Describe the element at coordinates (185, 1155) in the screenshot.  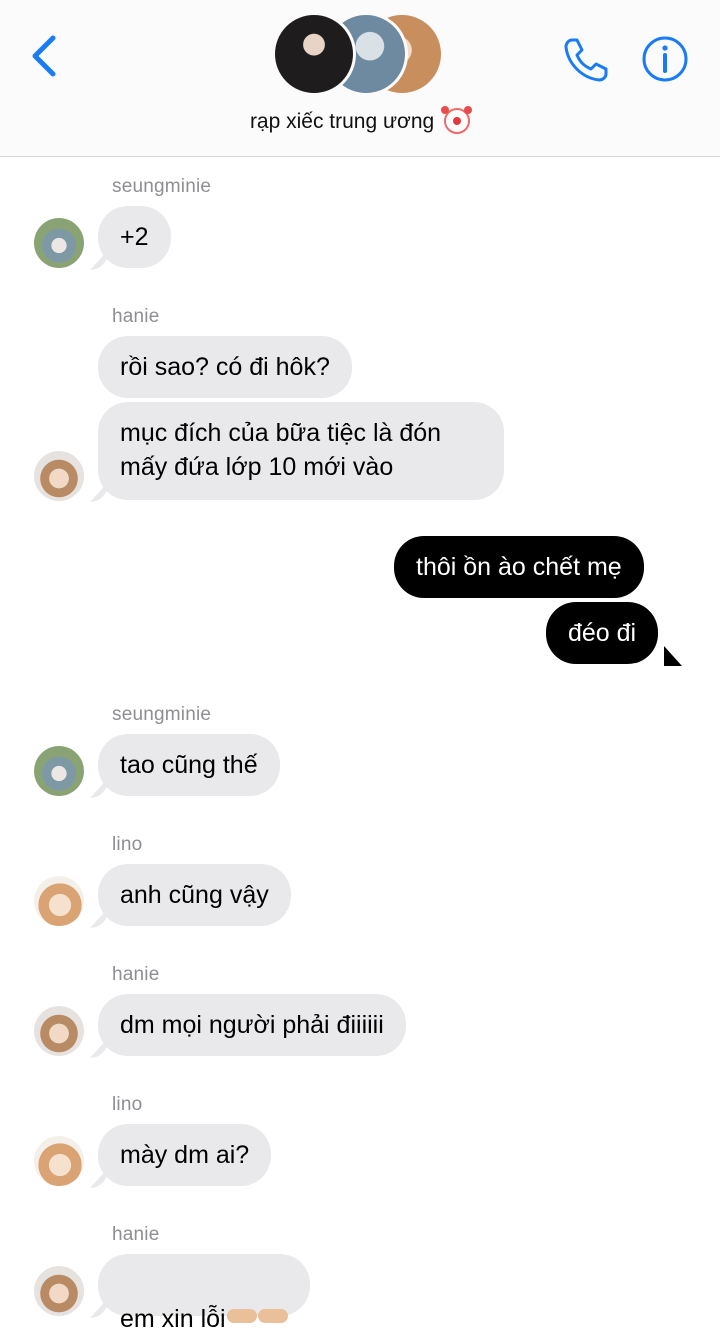
I see `message-bubble: mày dm ai?` at that location.